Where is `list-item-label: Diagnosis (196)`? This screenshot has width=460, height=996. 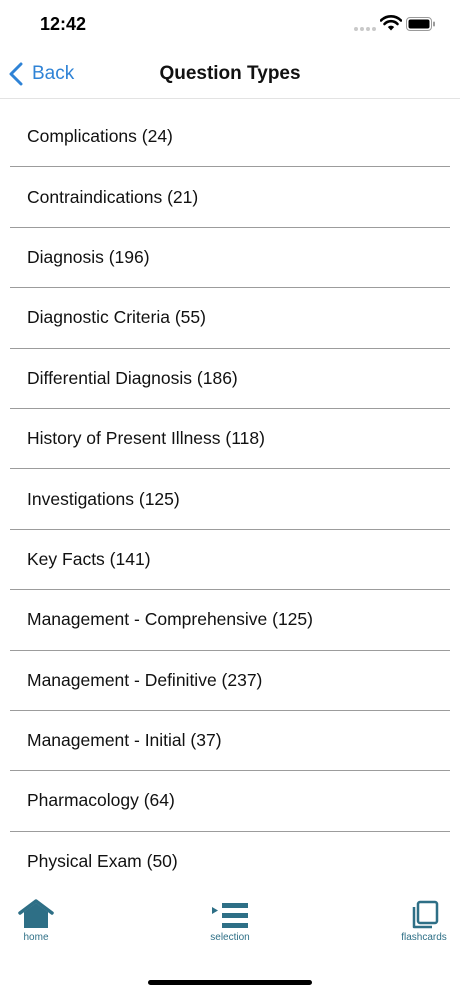 list-item-label: Diagnosis (196) is located at coordinates (88, 256).